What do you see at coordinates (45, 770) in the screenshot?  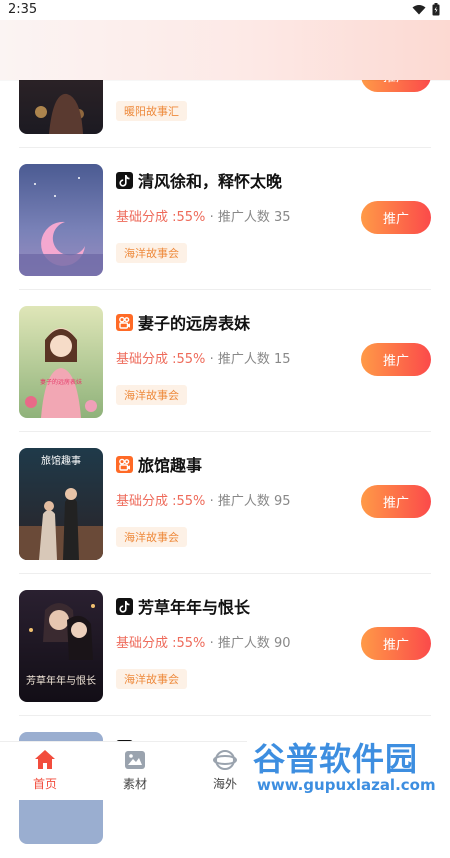 I see `tab-home: 首页` at bounding box center [45, 770].